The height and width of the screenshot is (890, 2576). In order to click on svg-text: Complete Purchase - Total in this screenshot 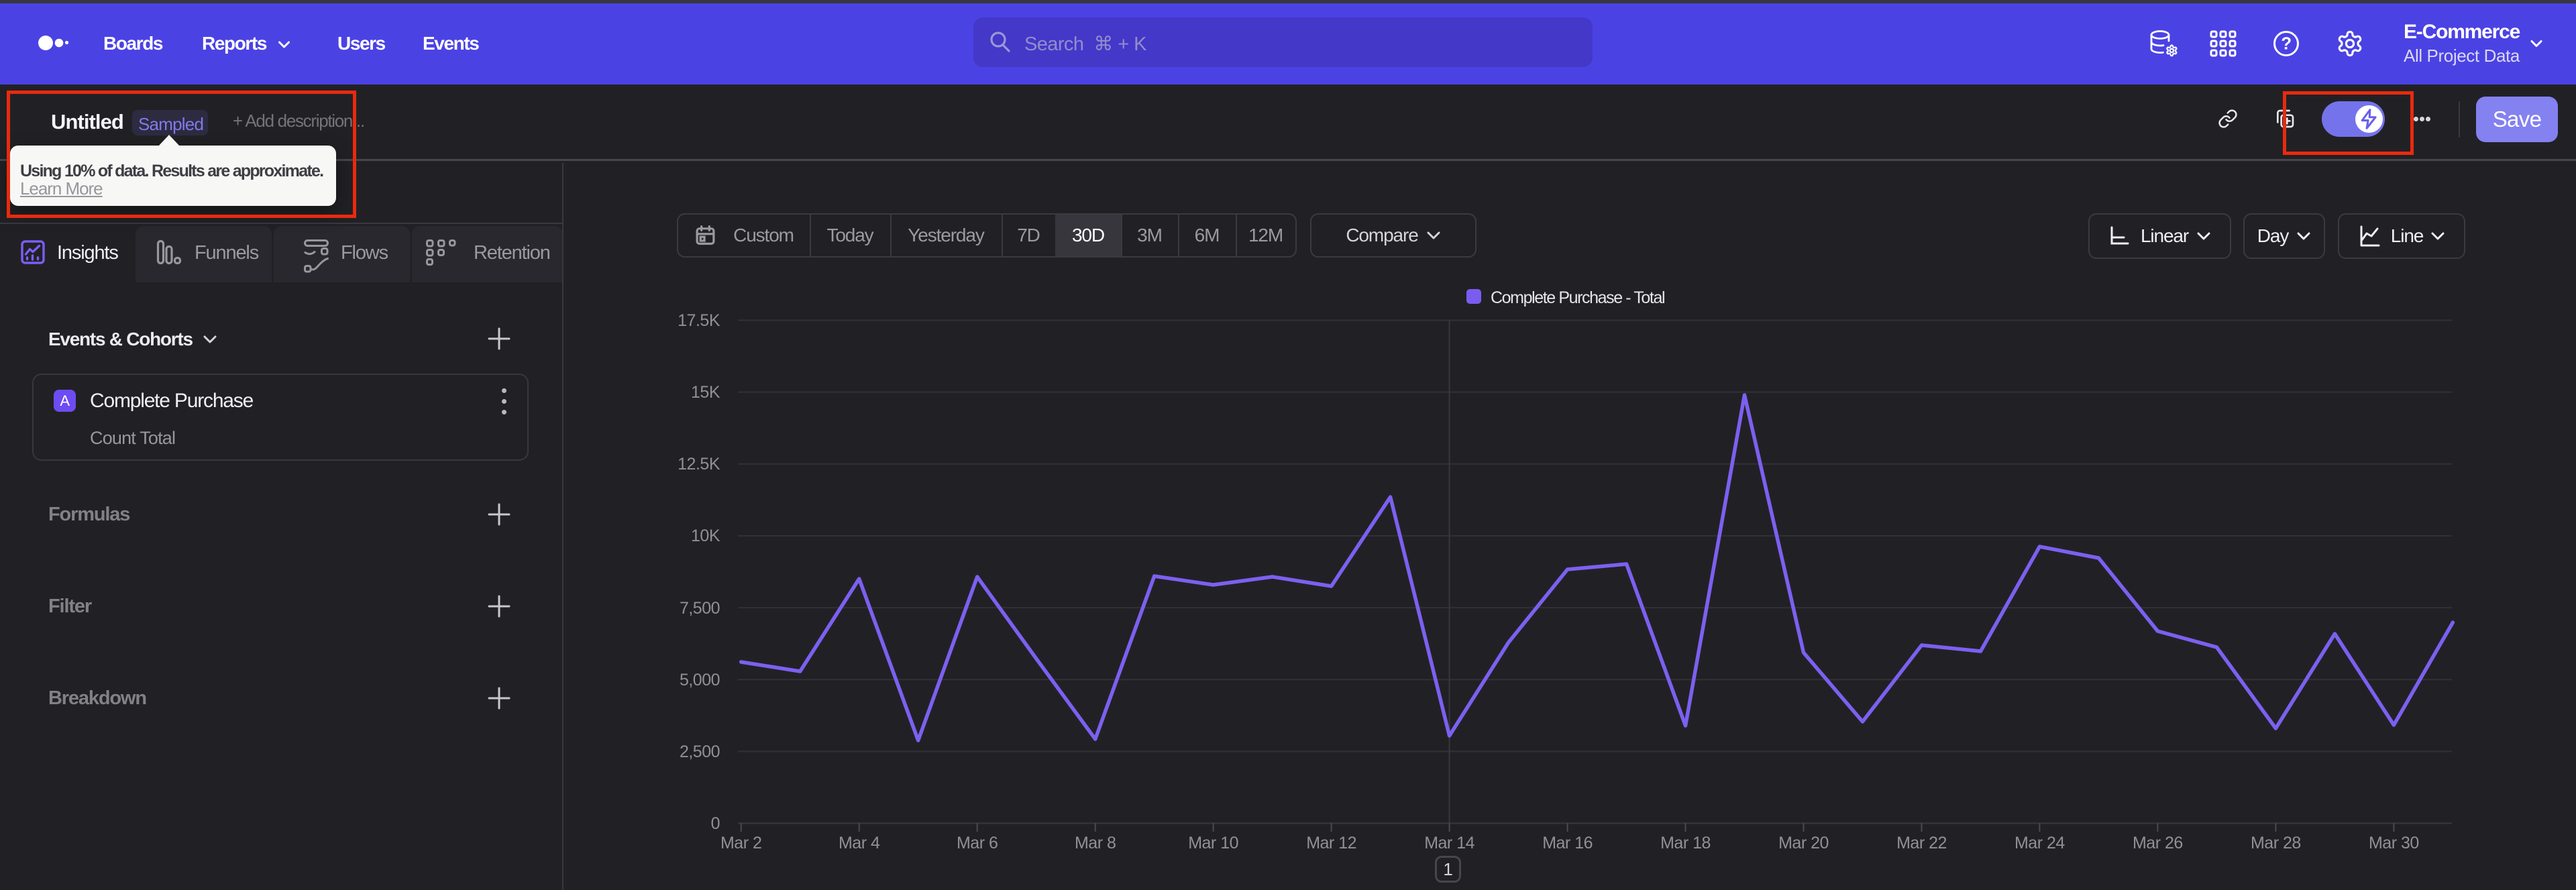, I will do `click(1577, 297)`.